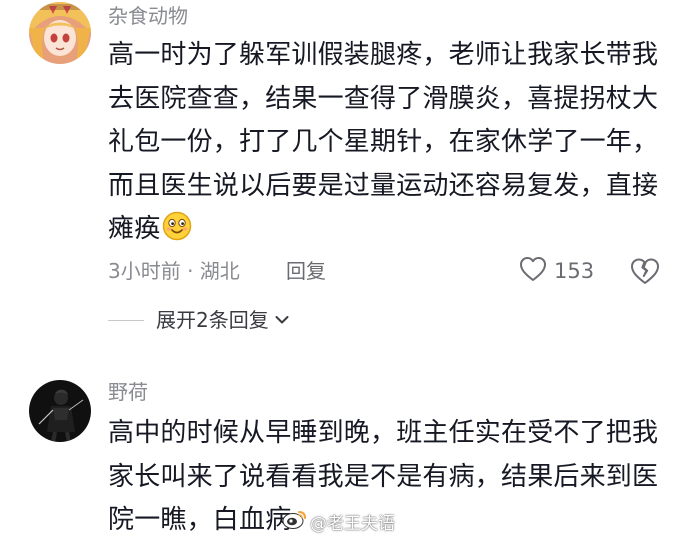 The image size is (690, 543). What do you see at coordinates (383, 98) in the screenshot?
I see `comment-line: 去医院查查，结果一查得了滑膜炎，喜提拐杖大` at bounding box center [383, 98].